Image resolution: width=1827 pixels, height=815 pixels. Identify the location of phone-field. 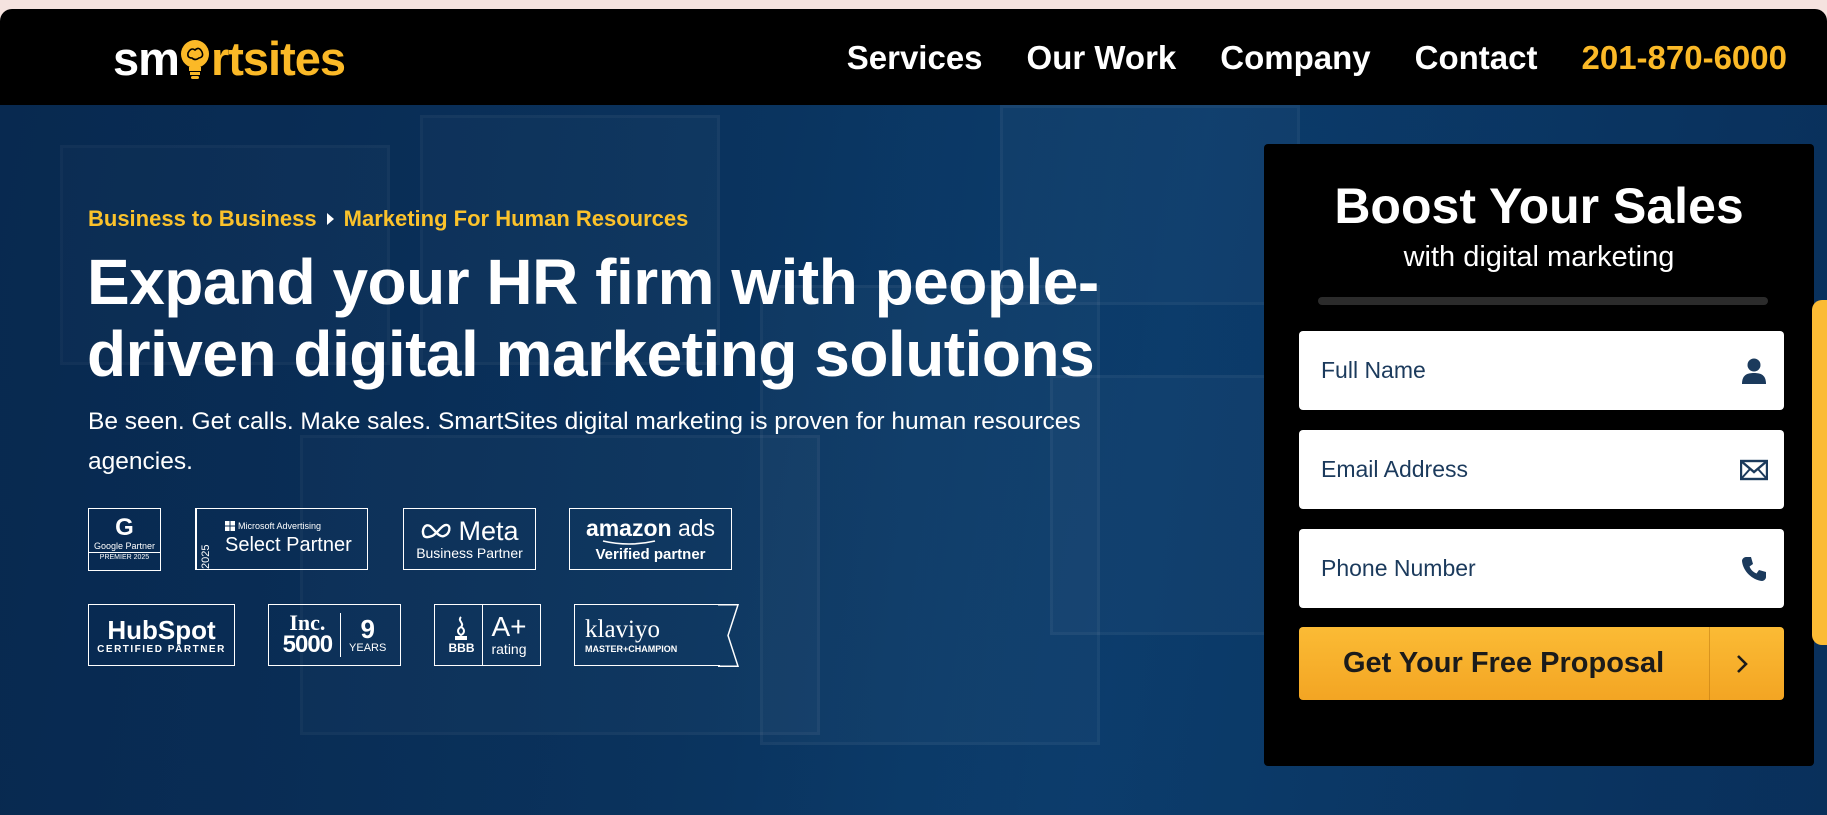
(1541, 568).